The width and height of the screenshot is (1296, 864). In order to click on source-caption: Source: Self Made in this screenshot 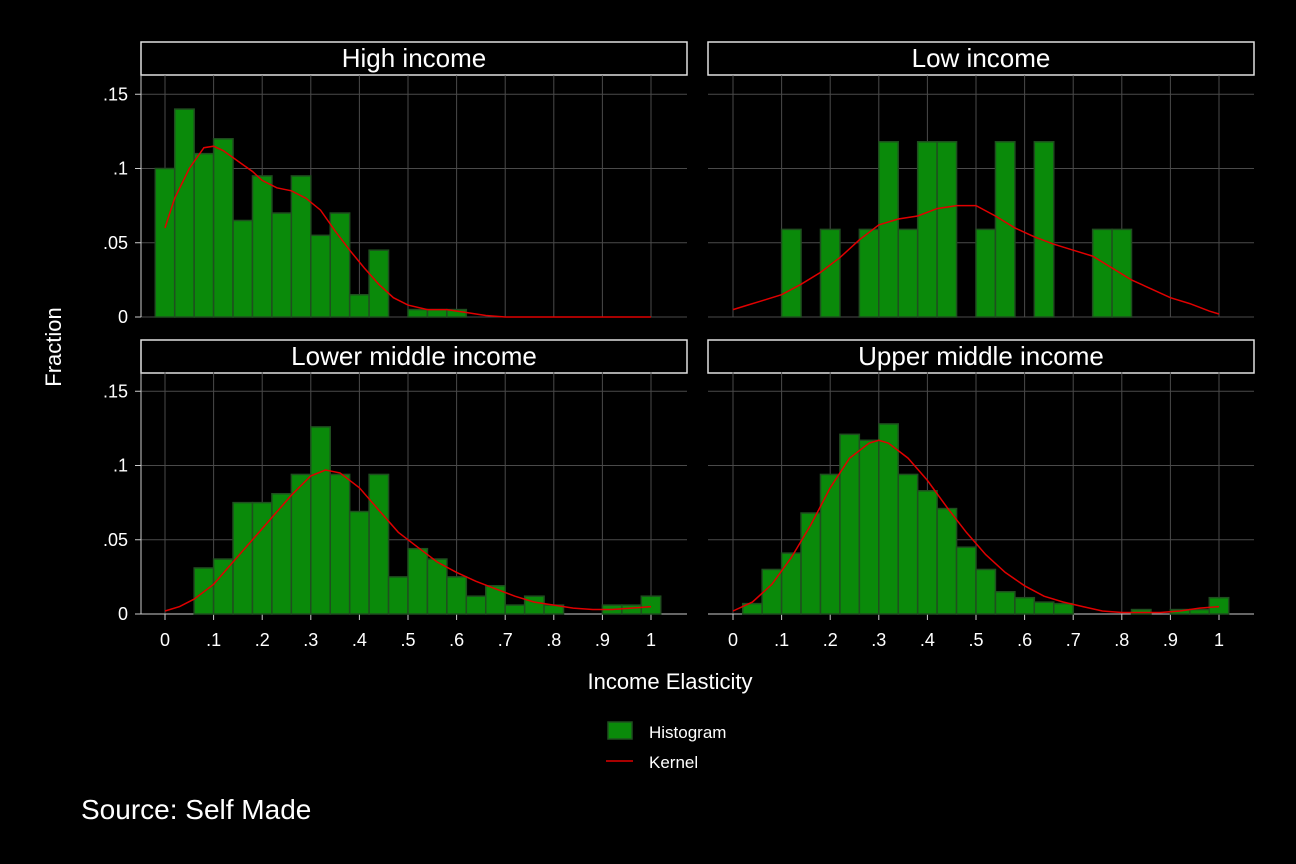, I will do `click(196, 809)`.